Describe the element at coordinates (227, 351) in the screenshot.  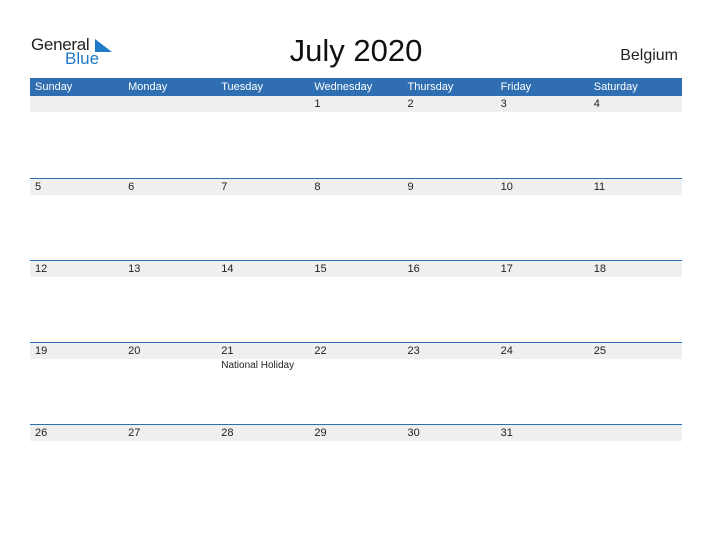
I see `day-number: 21` at that location.